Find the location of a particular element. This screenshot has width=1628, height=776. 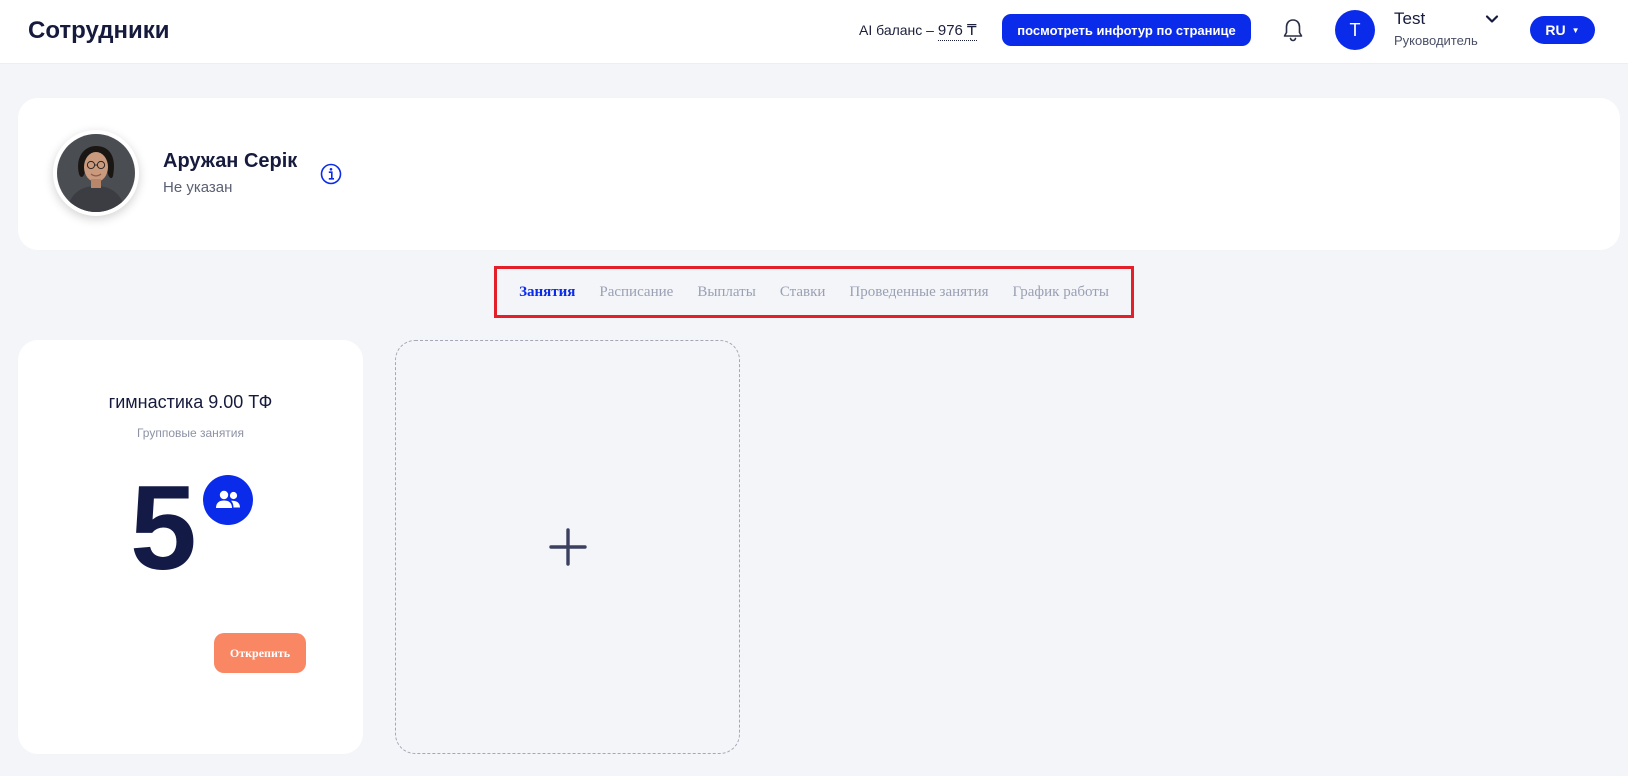

lesson-type: Групповые занятия is located at coordinates (190, 433).